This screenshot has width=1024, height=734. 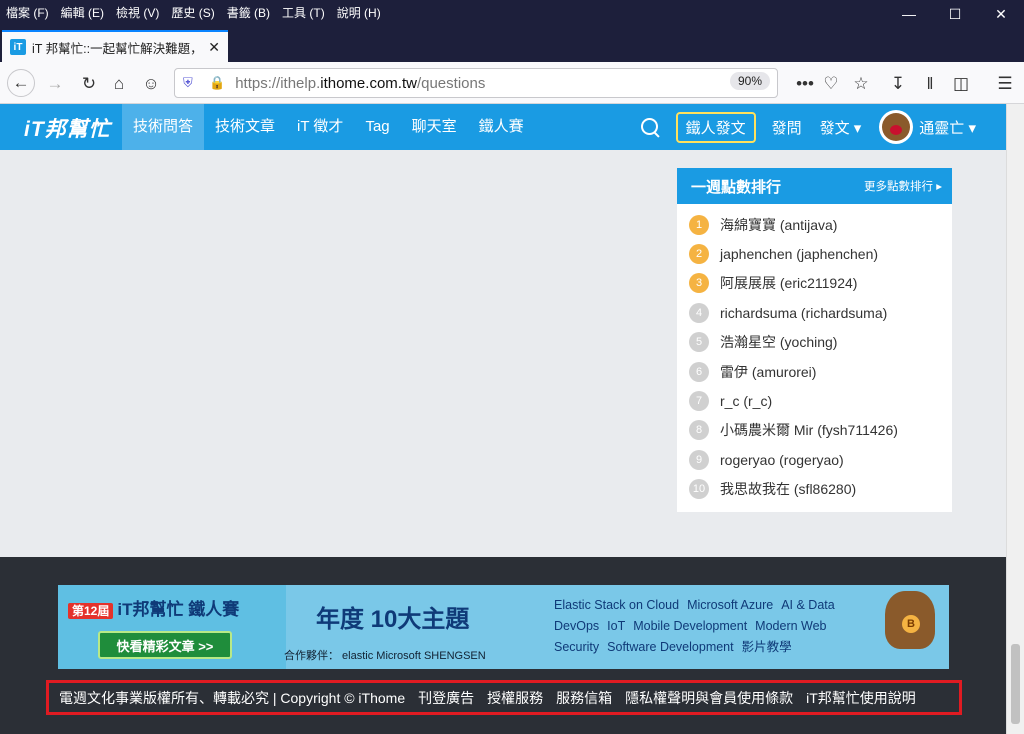 What do you see at coordinates (18, 47) in the screenshot?
I see `site-favicon-icon: iT` at bounding box center [18, 47].